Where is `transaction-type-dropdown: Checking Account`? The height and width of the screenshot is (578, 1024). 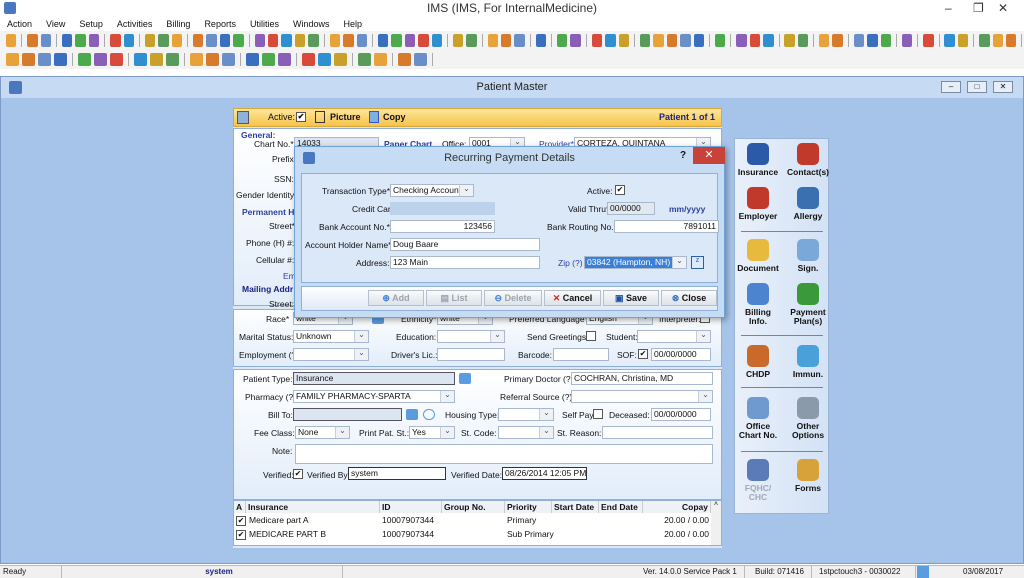 transaction-type-dropdown: Checking Account is located at coordinates (432, 190).